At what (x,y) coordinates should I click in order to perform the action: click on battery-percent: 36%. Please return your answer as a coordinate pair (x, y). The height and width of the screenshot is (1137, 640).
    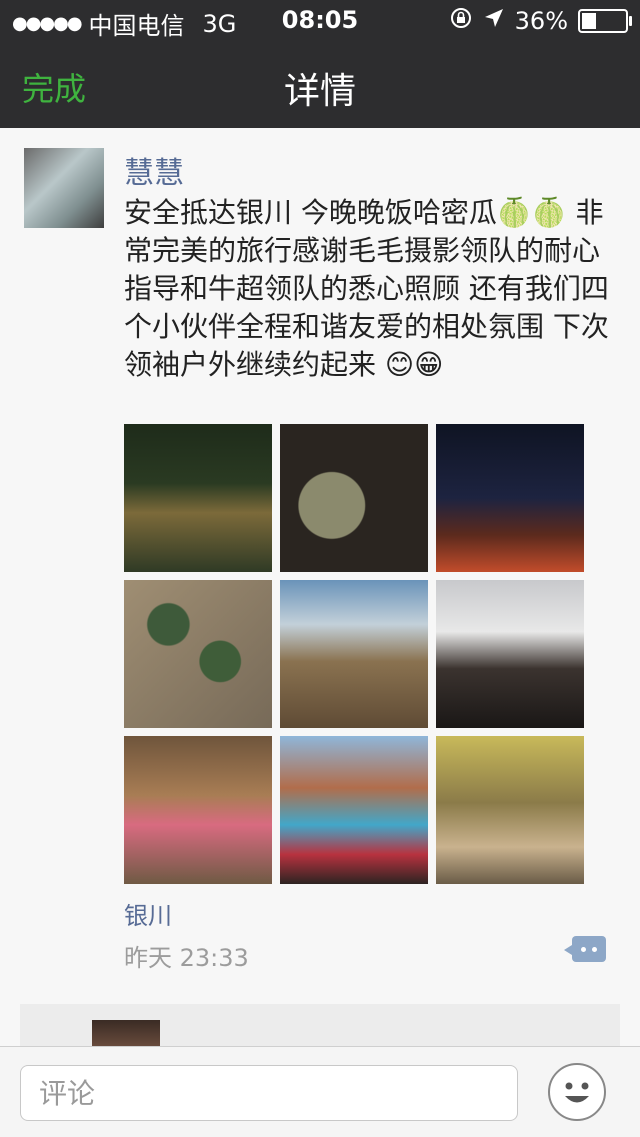
    Looking at the image, I should click on (541, 21).